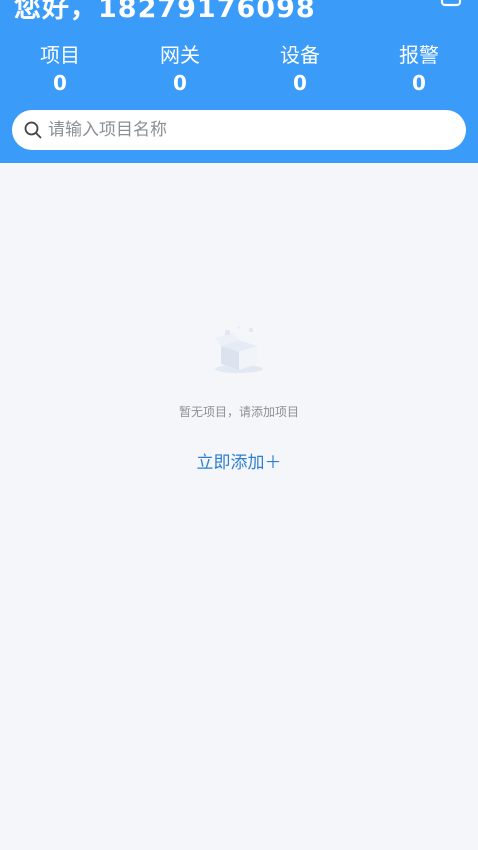 The width and height of the screenshot is (478, 850). Describe the element at coordinates (248, 130) in the screenshot. I see `search-input` at that location.